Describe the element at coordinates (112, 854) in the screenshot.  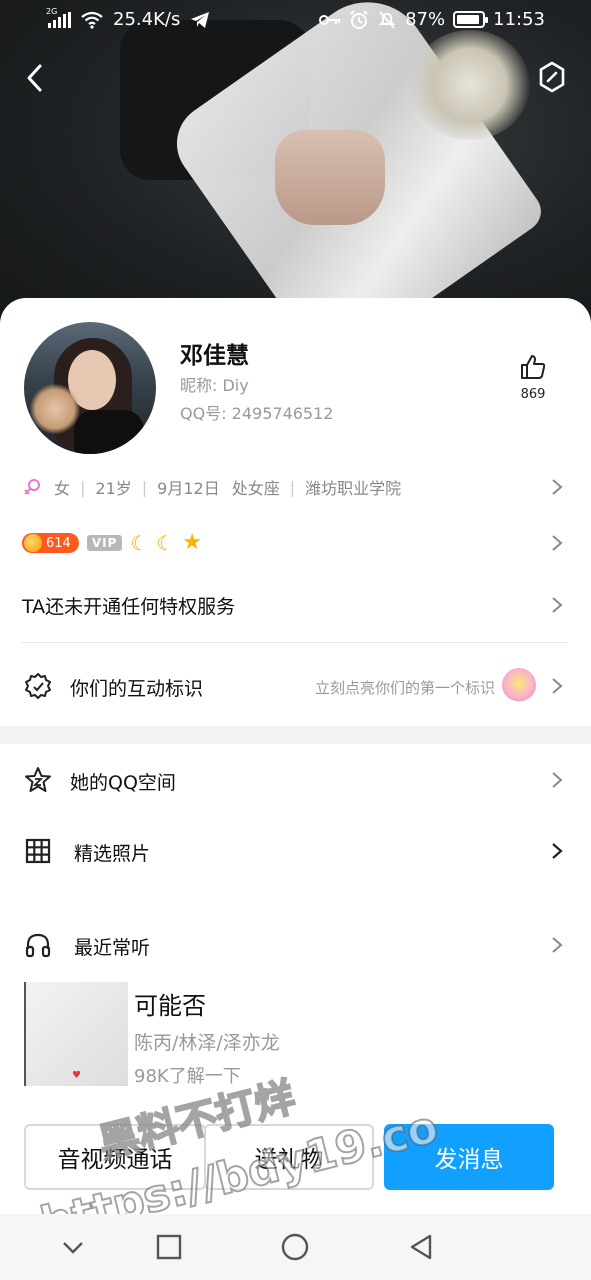
I see `photos-label: 精选照片` at that location.